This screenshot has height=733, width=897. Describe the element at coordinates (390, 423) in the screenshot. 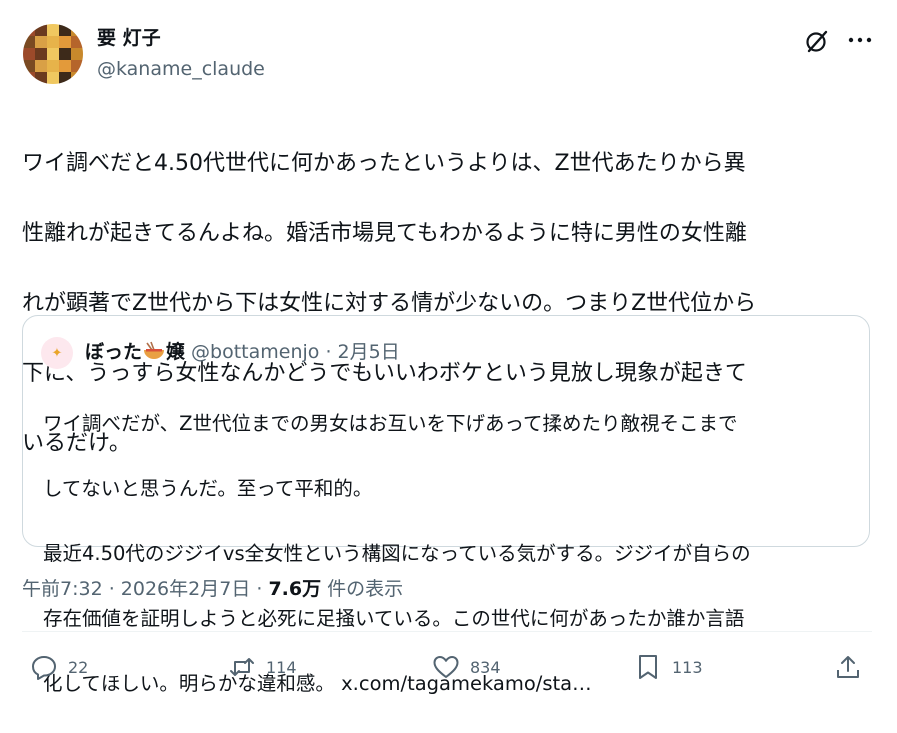

I see `quote-text-line: ワイ調べだが、Z世代位までの男女はお互いを下げあって揉めたり敵視そこまで` at that location.